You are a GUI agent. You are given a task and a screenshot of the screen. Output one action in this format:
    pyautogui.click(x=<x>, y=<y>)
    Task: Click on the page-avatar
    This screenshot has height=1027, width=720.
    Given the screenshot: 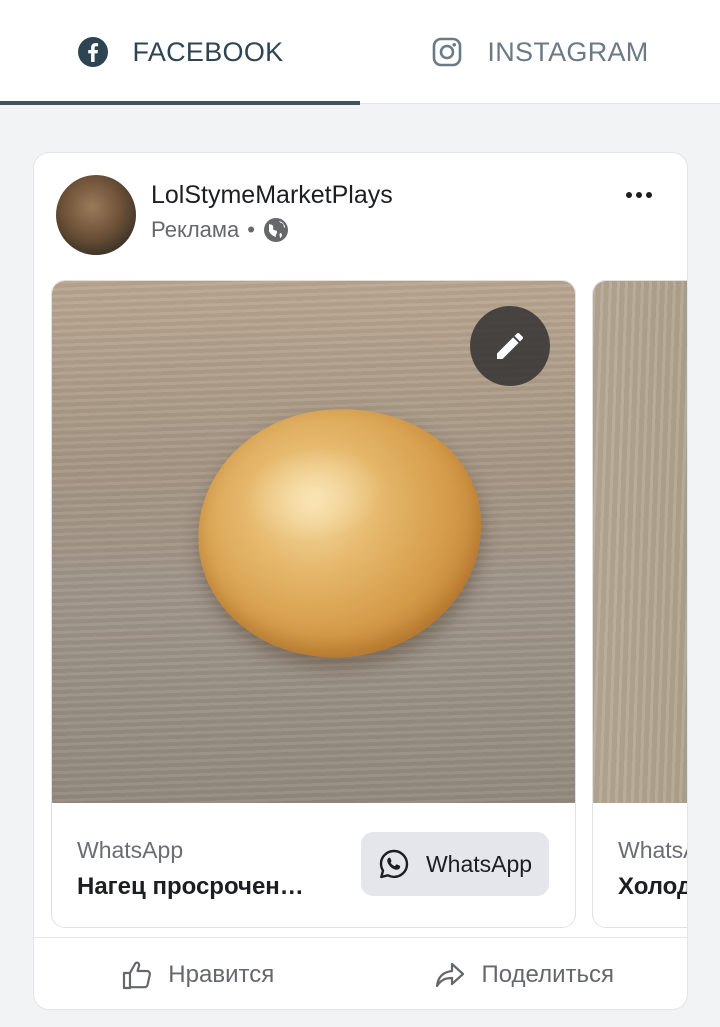 What is the action you would take?
    pyautogui.click(x=96, y=215)
    